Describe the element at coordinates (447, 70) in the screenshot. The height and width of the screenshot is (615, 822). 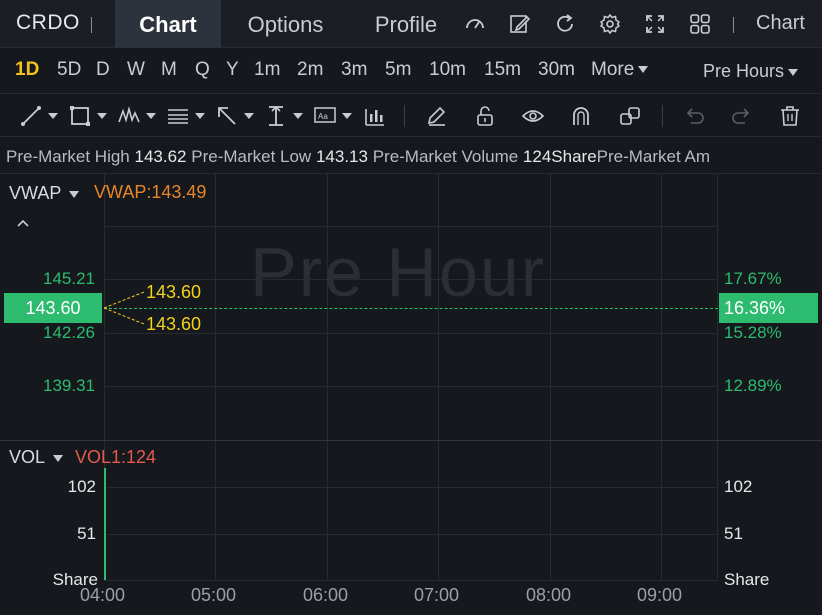
I see `timeframe-10m: 10m` at that location.